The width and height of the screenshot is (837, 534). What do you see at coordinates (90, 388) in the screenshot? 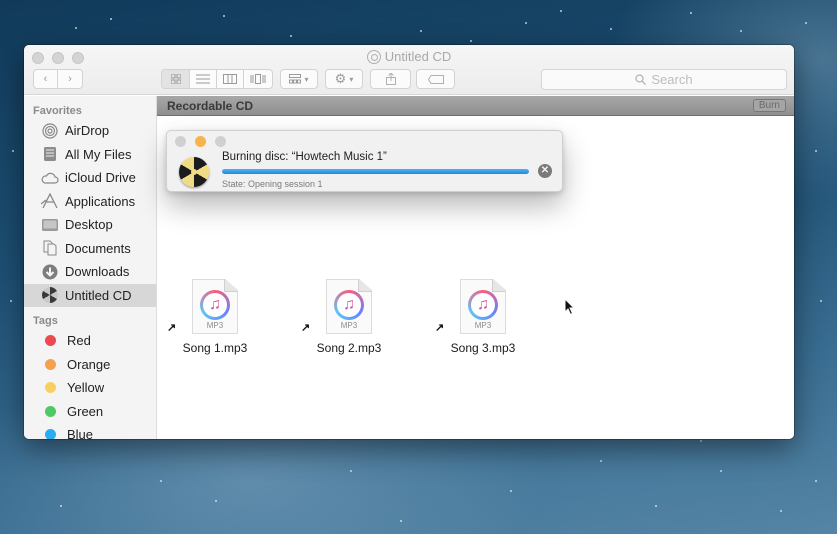
I see `sidebar-tag-yellow: Yellow` at bounding box center [90, 388].